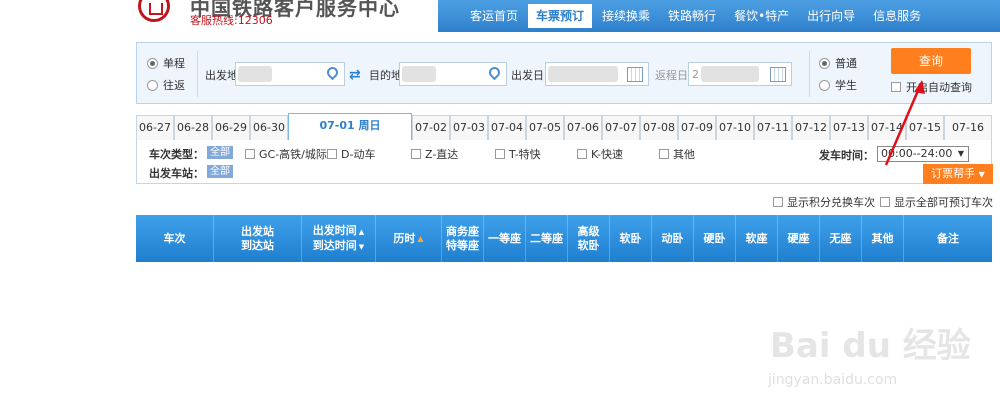 Image resolution: width=1000 pixels, height=412 pixels. What do you see at coordinates (757, 238) in the screenshot?
I see `col-soft-seat: 软座` at bounding box center [757, 238].